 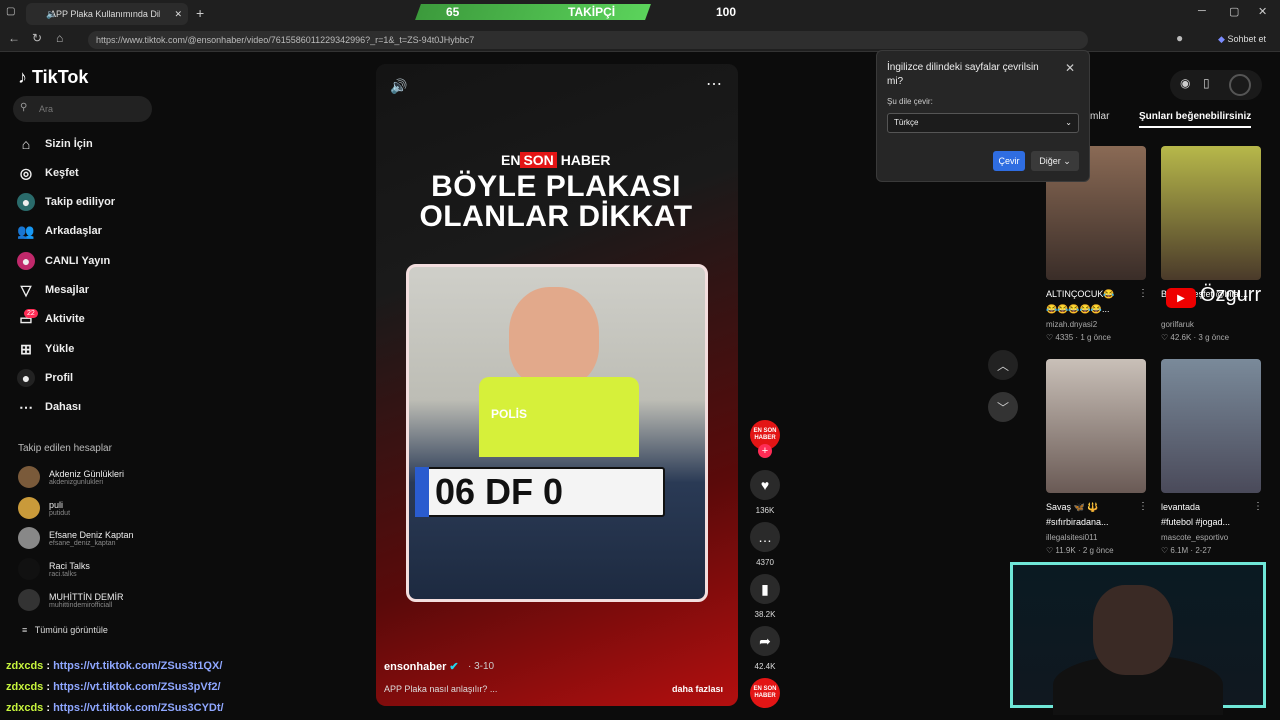 What do you see at coordinates (37, 38) in the screenshot?
I see `refresh-icon: ↻` at bounding box center [37, 38].